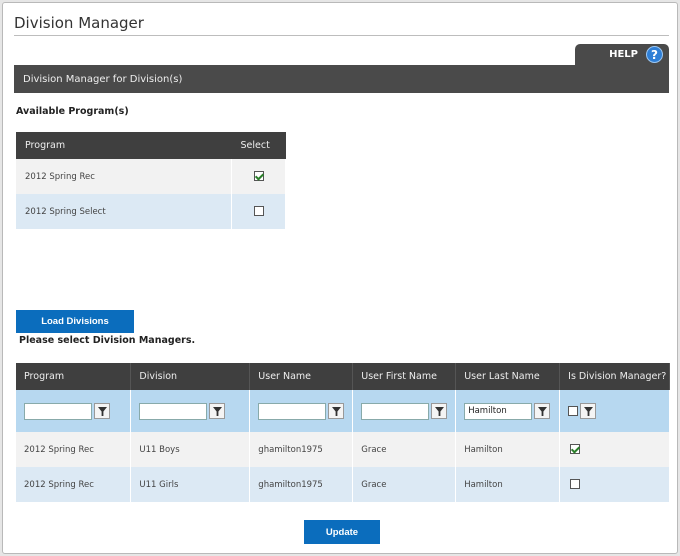 This screenshot has width=680, height=556. Describe the element at coordinates (75, 321) in the screenshot. I see `load-divisions-button: Load Divisions` at that location.